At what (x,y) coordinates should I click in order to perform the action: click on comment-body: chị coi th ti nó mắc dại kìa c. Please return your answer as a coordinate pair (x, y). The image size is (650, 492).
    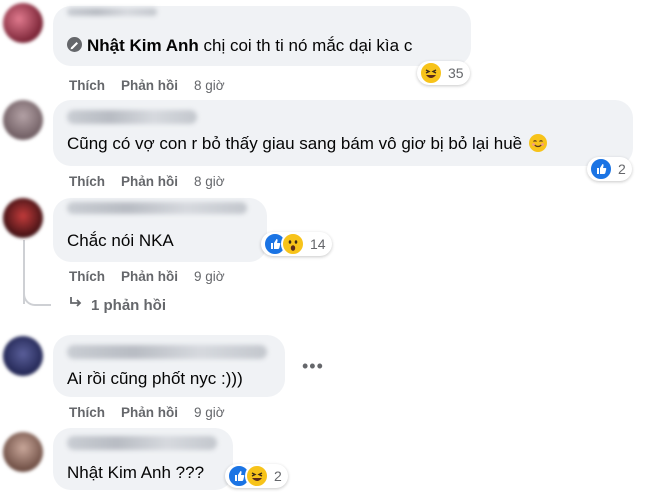
    Looking at the image, I should click on (308, 45).